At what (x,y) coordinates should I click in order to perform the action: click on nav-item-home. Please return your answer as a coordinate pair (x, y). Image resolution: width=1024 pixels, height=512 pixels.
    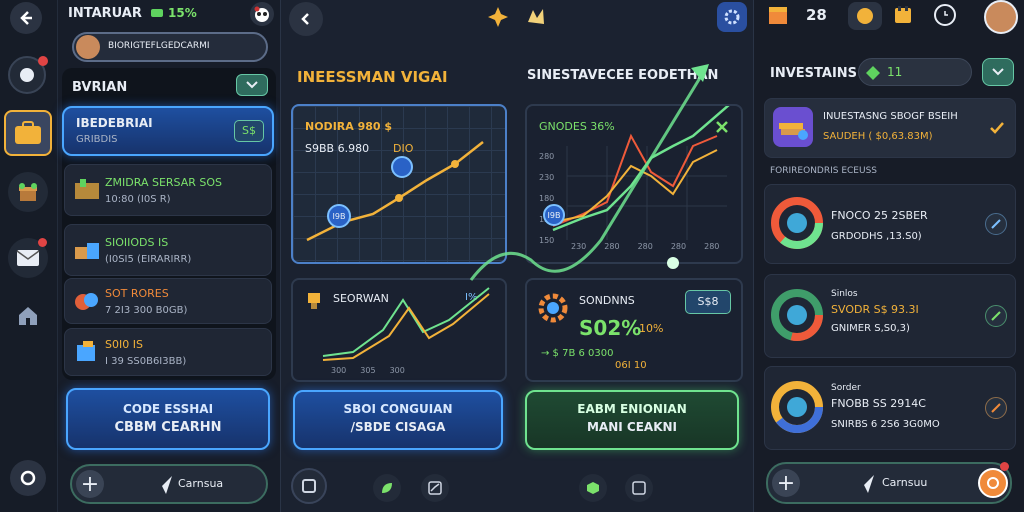
    Looking at the image, I should click on (28, 316).